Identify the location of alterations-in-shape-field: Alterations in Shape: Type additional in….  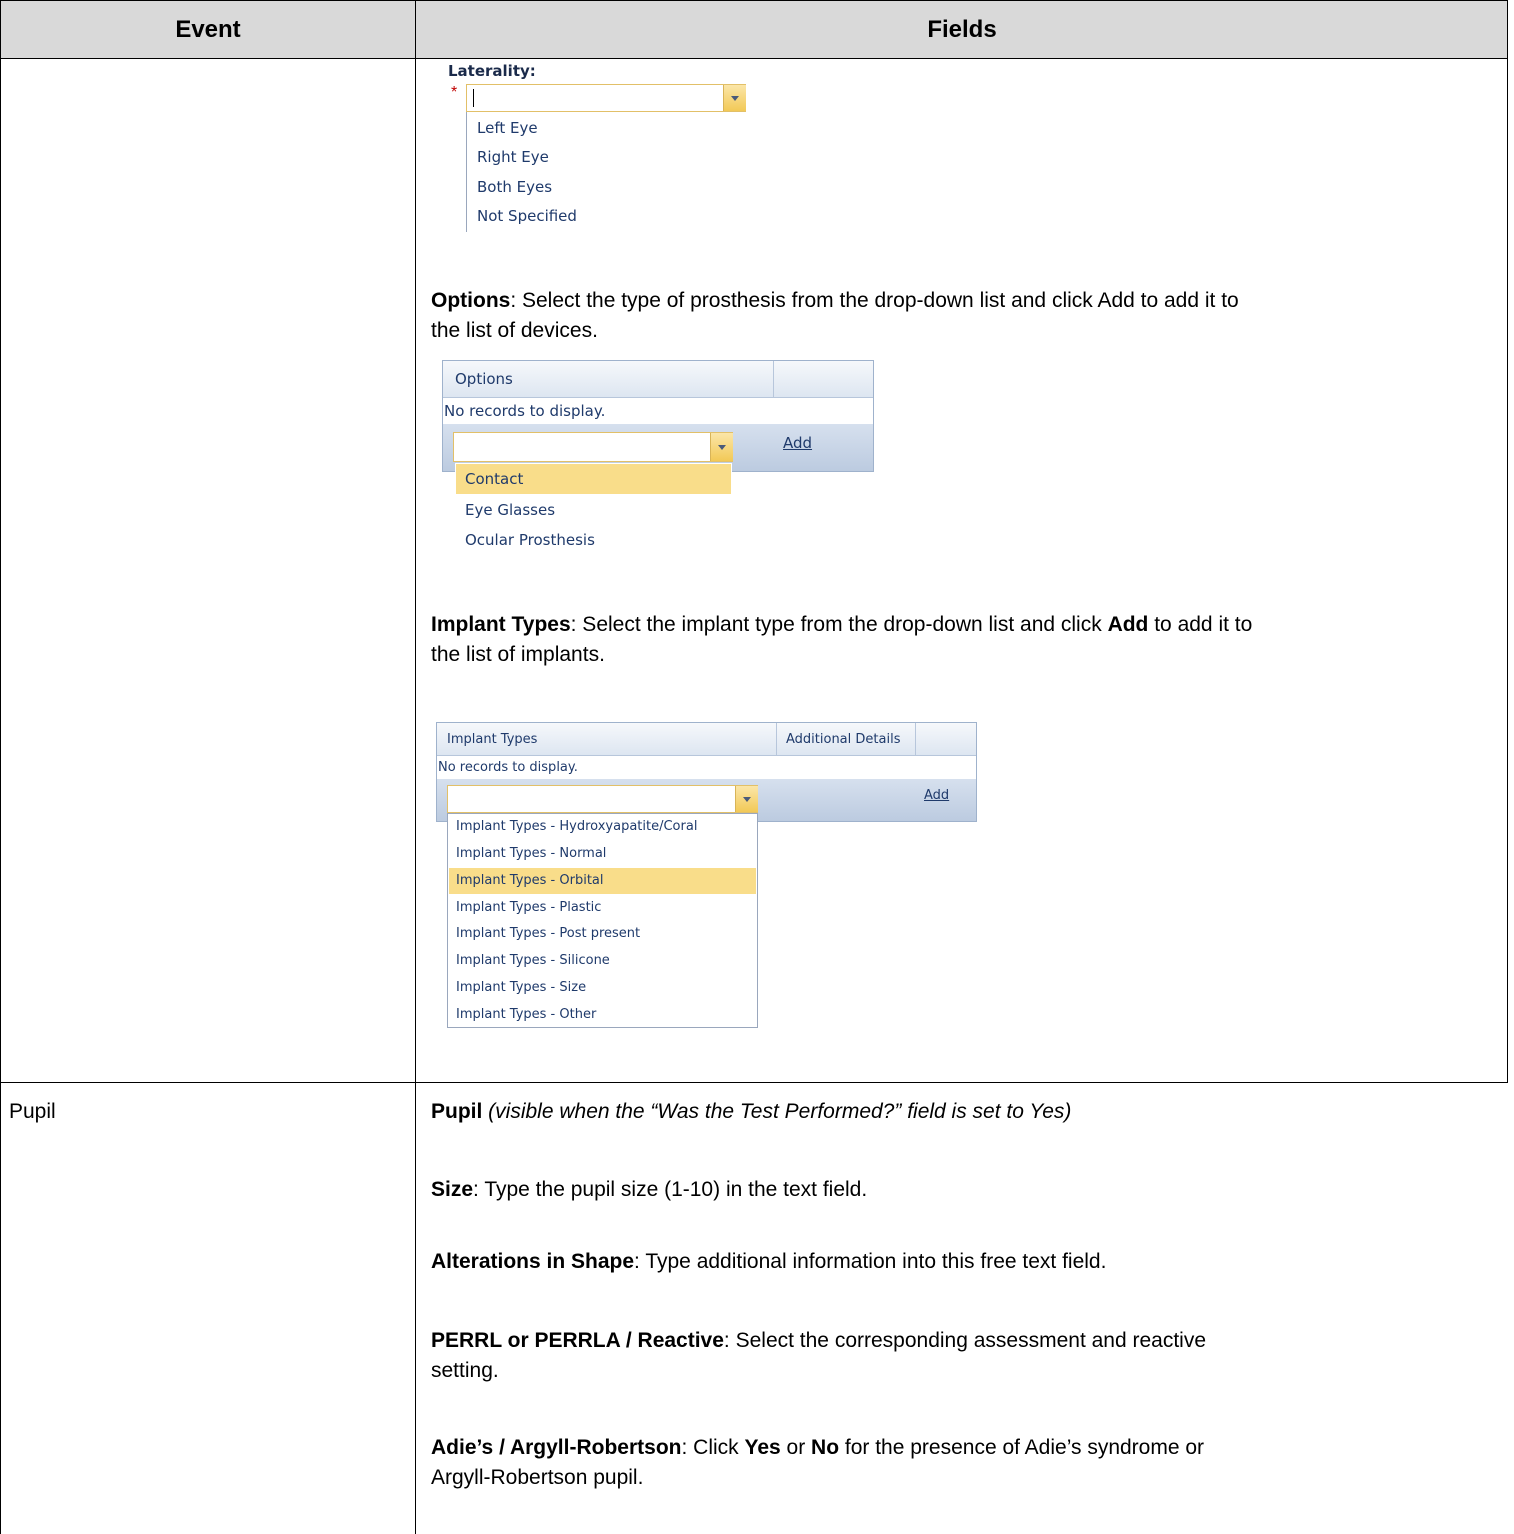
(769, 1261).